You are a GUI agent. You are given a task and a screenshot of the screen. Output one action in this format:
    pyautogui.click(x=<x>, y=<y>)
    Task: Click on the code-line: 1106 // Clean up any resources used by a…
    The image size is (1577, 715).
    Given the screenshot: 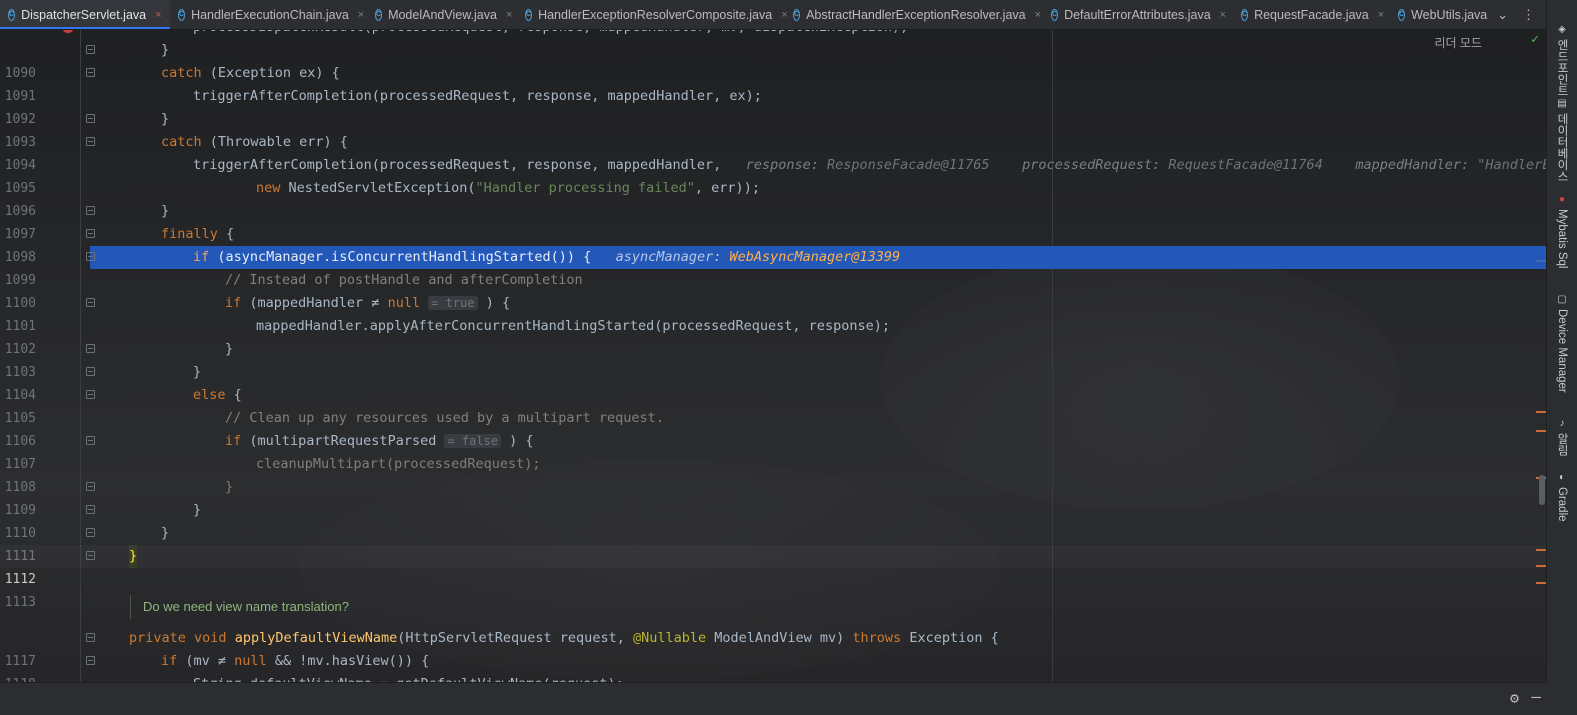 What is the action you would take?
    pyautogui.click(x=773, y=428)
    